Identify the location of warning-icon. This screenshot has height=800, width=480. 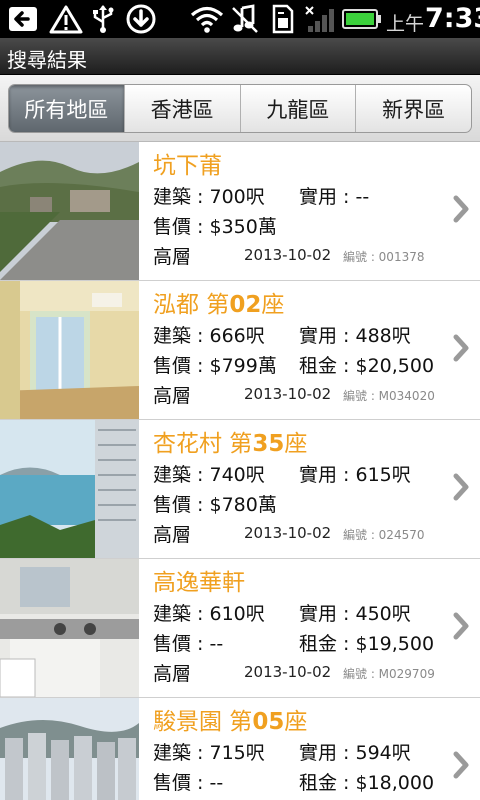
(66, 19).